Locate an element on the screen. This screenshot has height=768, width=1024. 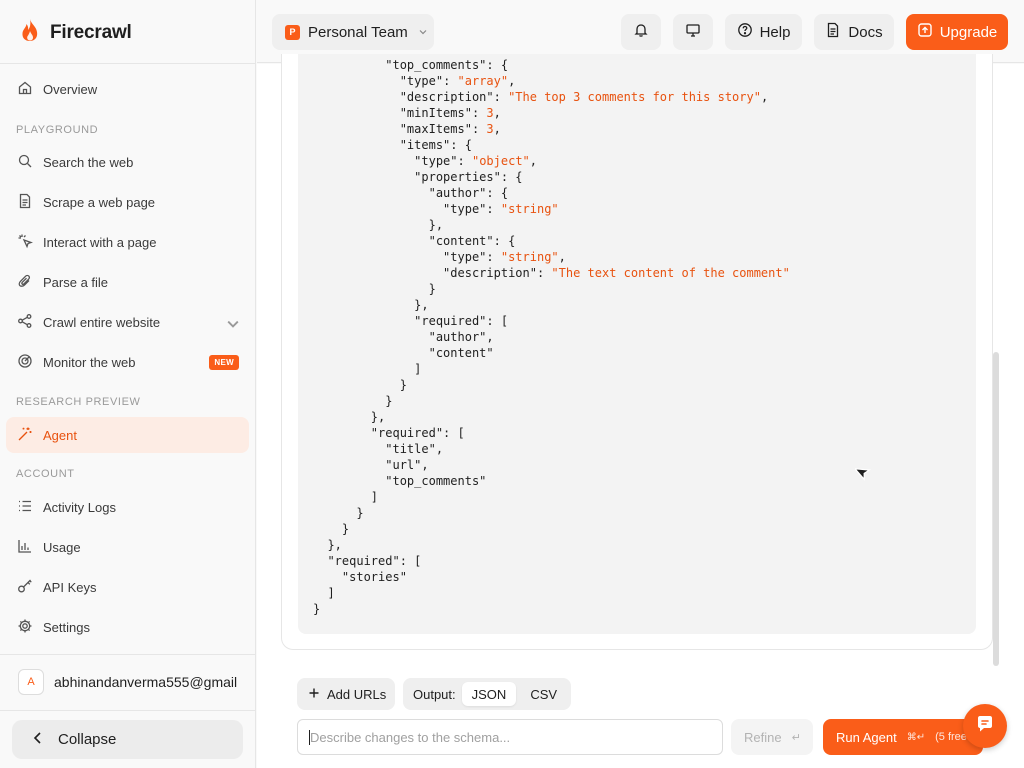
code-line: "stories" is located at coordinates (374, 577).